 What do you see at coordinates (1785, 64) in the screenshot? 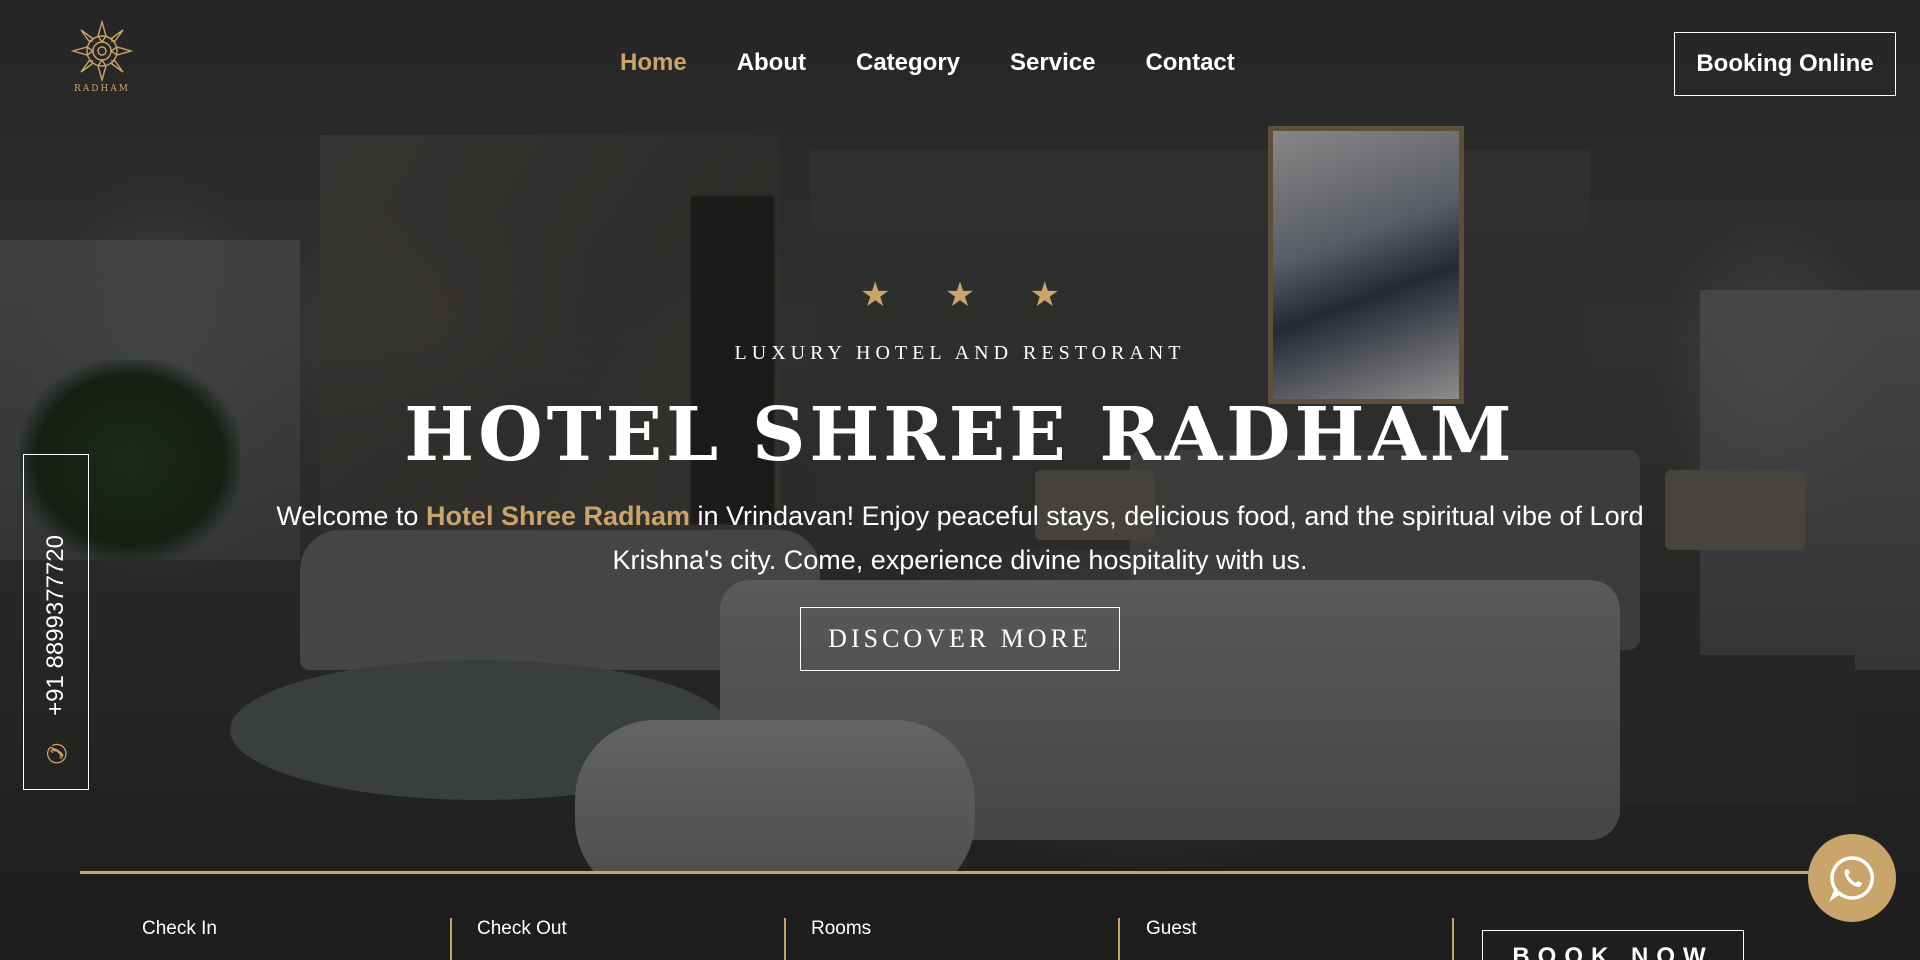
I see `booking-online-button: Booking Online` at bounding box center [1785, 64].